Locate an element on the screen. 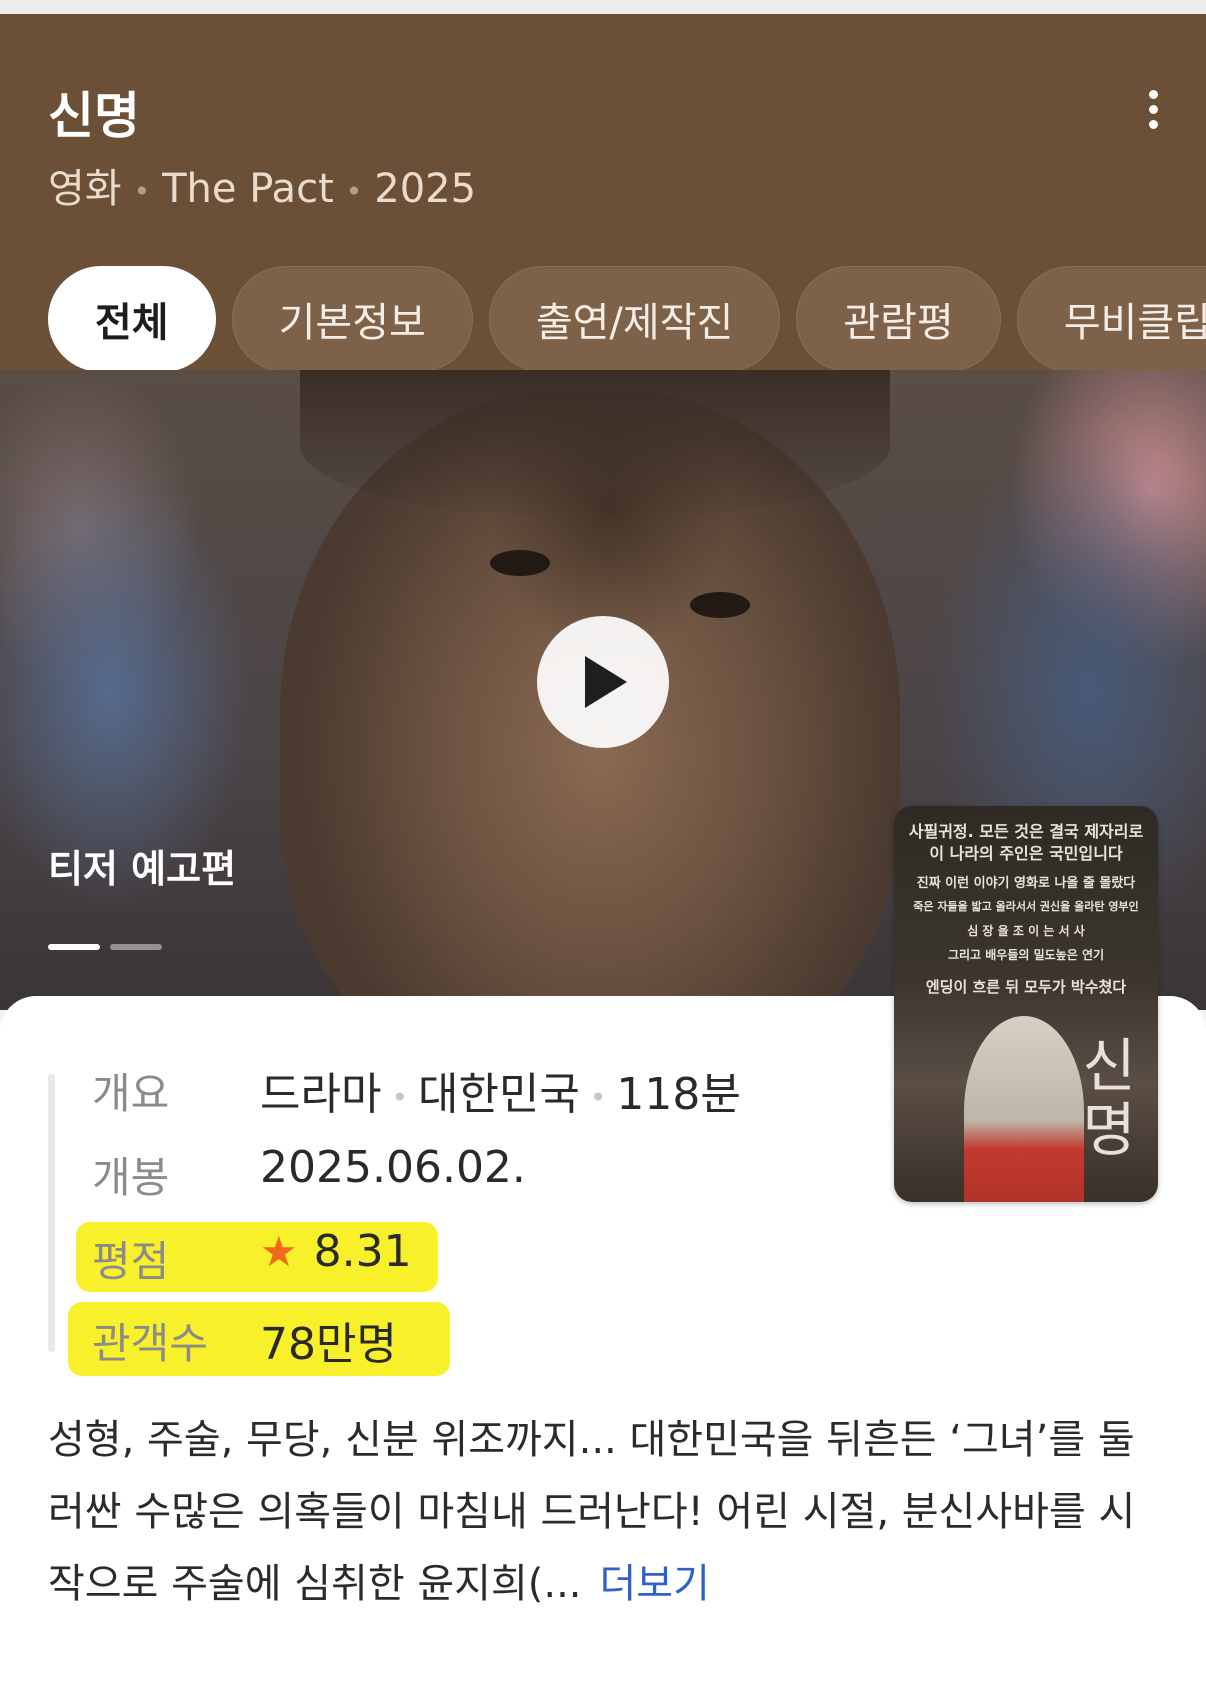 The height and width of the screenshot is (1696, 1206). poster-figure is located at coordinates (1024, 1109).